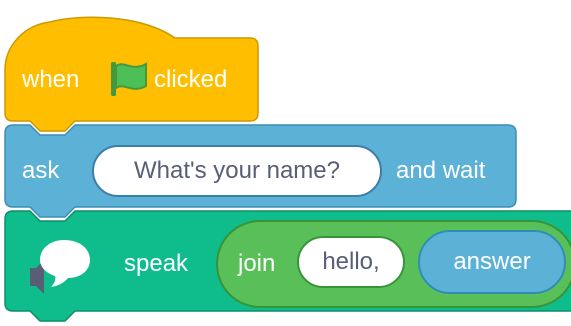 The width and height of the screenshot is (571, 326). Describe the element at coordinates (156, 263) in the screenshot. I see `speak-label: speak` at that location.